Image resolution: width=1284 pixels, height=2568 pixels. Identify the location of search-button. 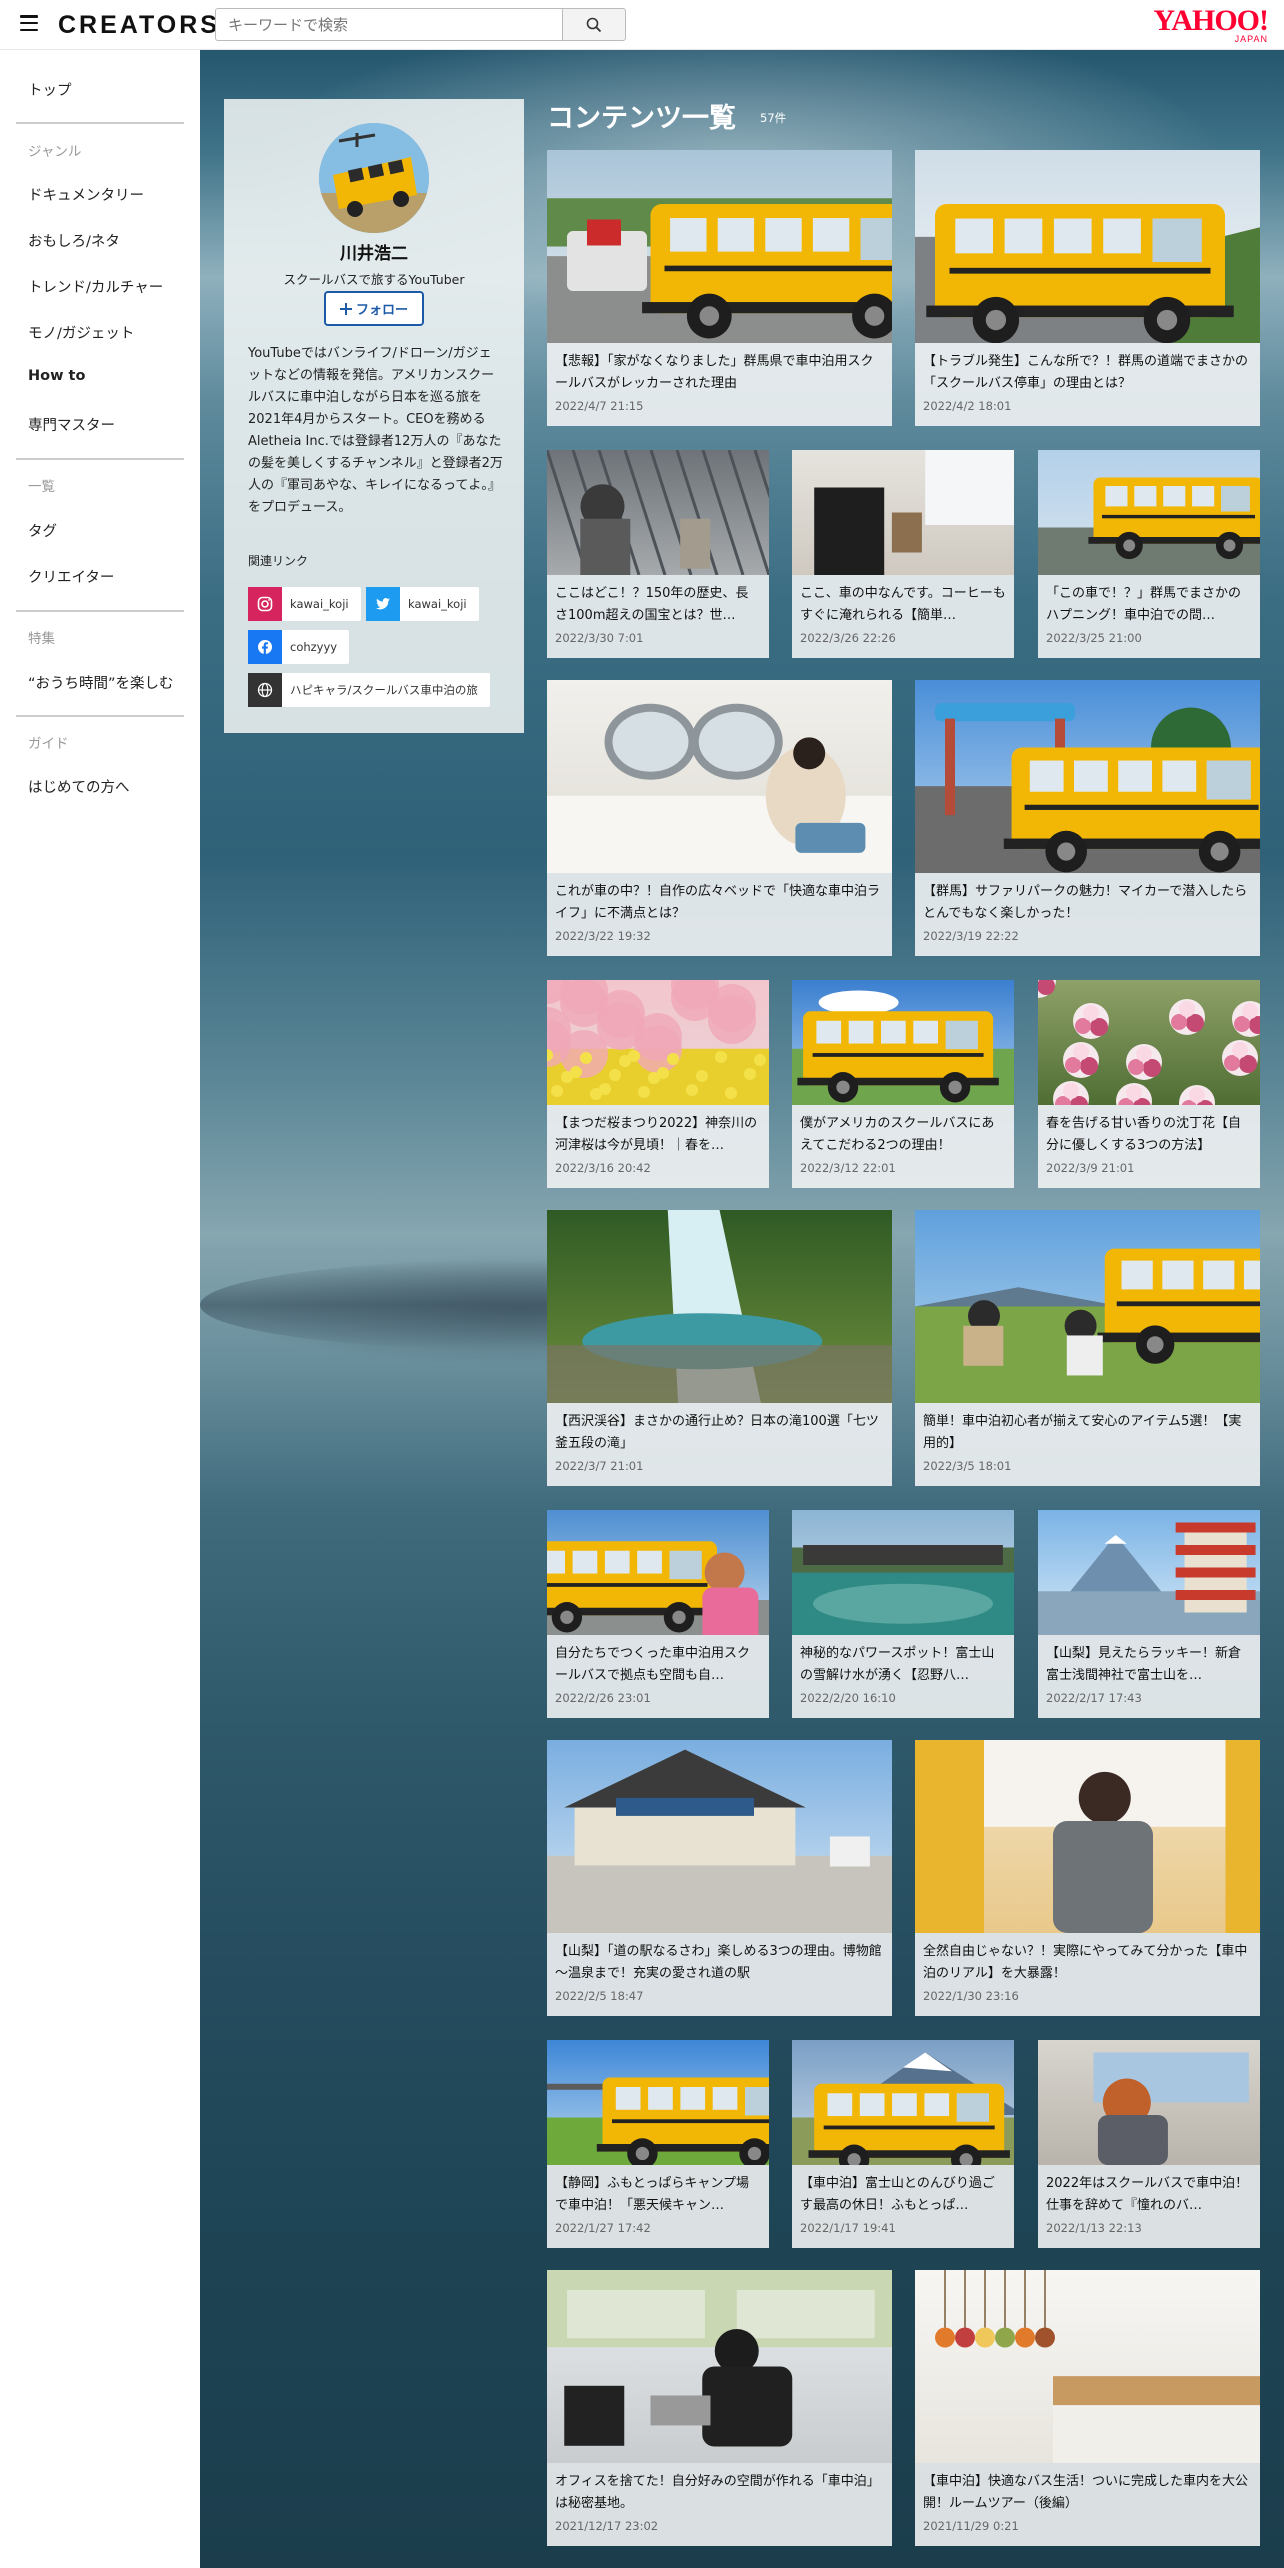
(594, 24).